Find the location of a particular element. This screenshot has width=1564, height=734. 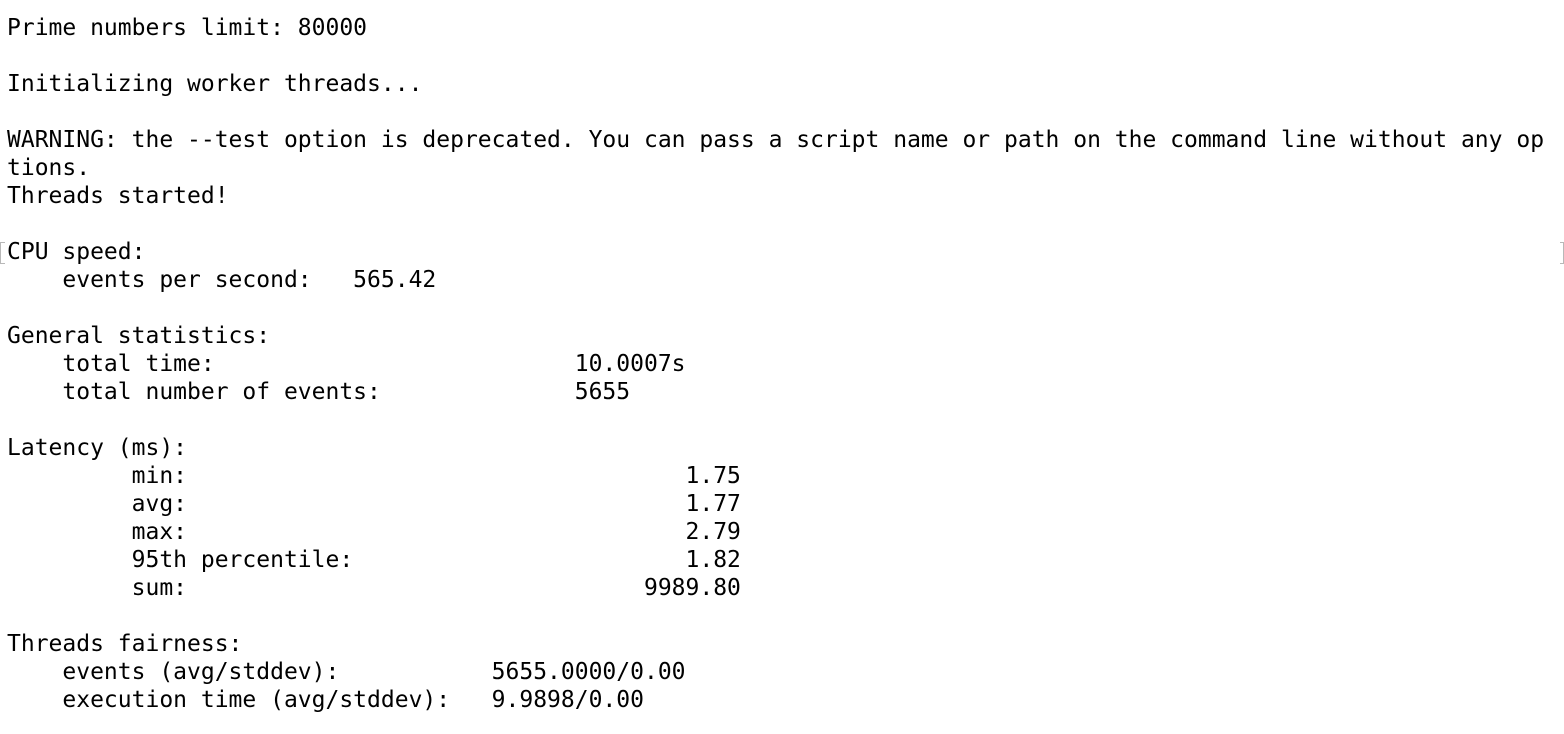

terminal-line: Threads fairness: is located at coordinates (125, 644).